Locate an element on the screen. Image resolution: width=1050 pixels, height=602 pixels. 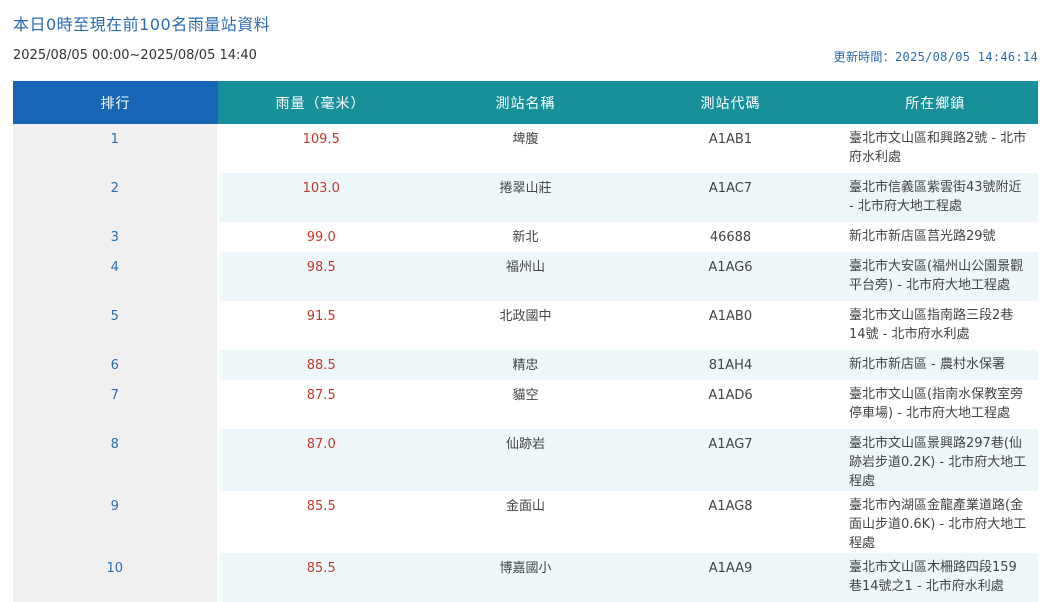
rank-cell: 9 is located at coordinates (116, 522).